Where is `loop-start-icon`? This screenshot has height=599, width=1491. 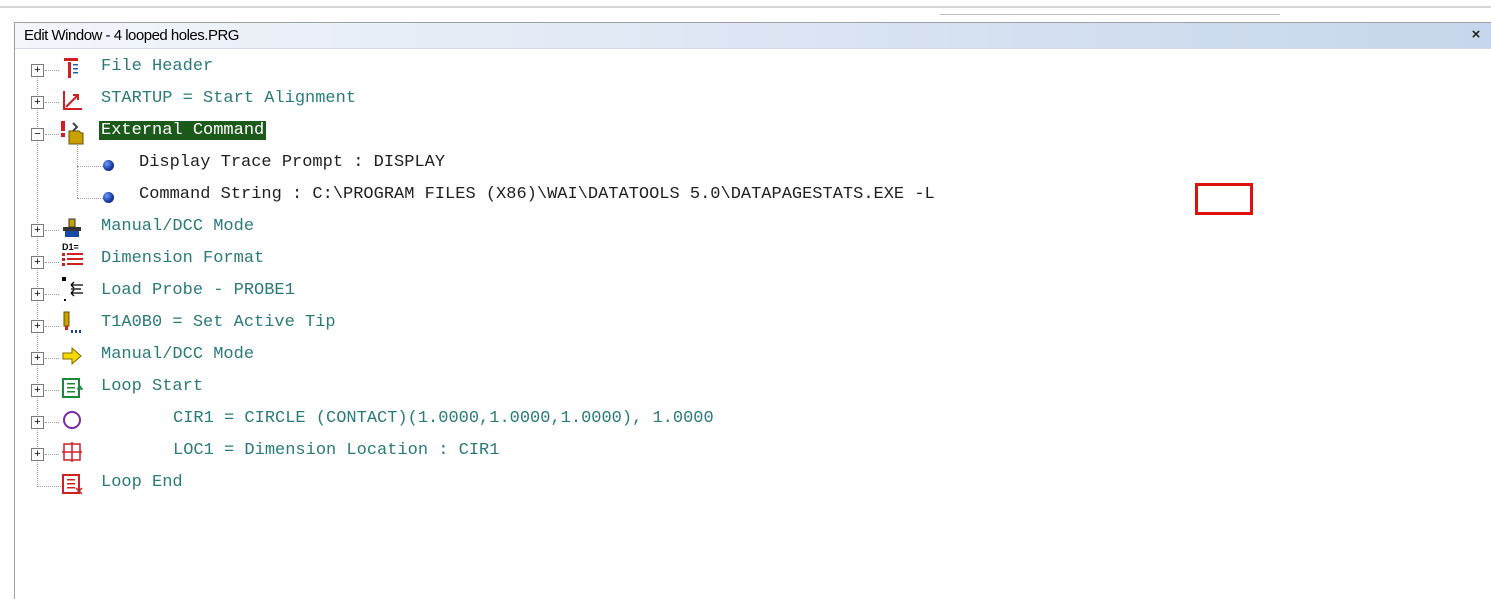 loop-start-icon is located at coordinates (72, 388).